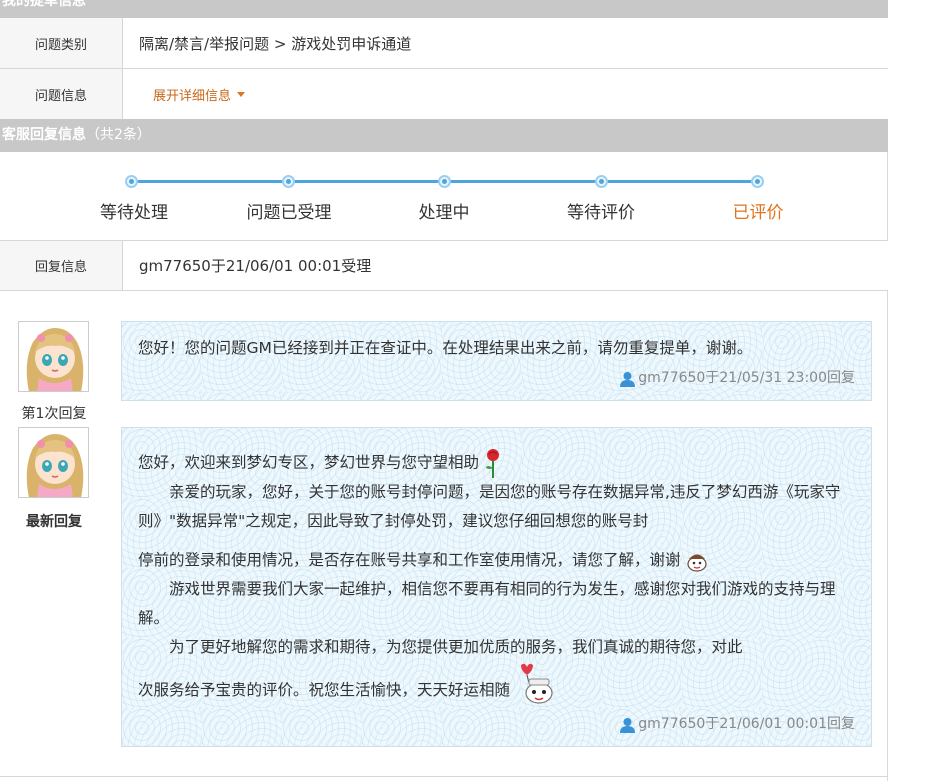 The width and height of the screenshot is (933, 781). I want to click on reply-signature-text: gm77650于21/06/01 00:01回复, so click(746, 724).